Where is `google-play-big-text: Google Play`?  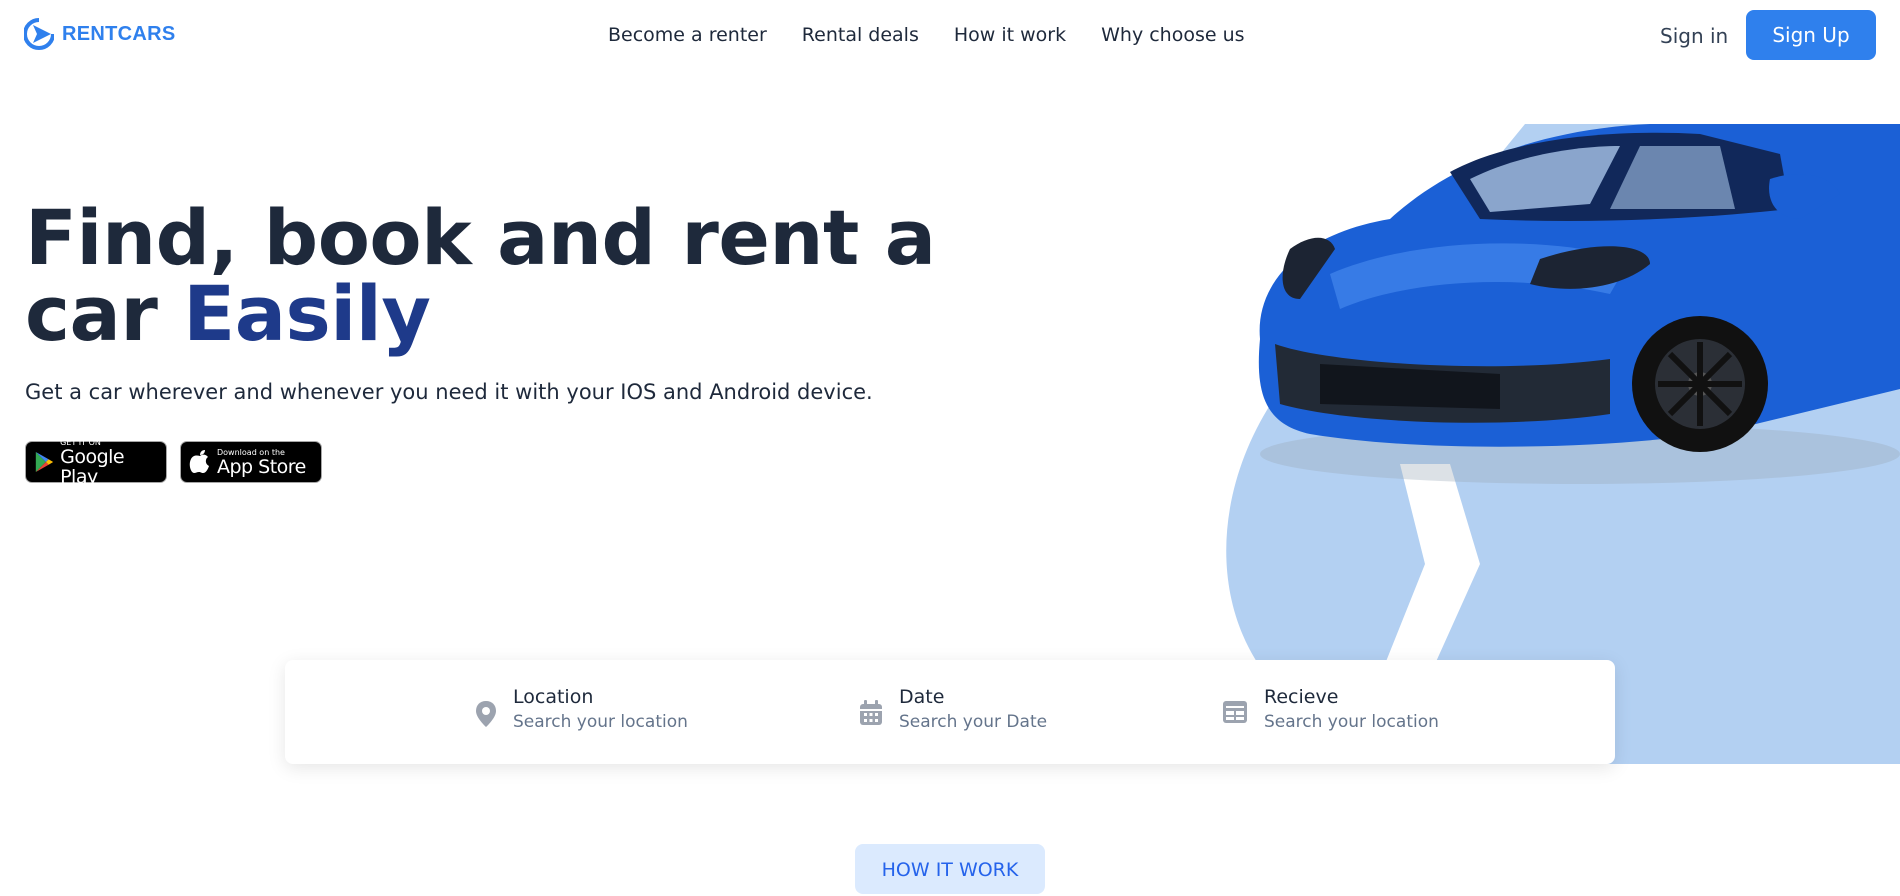
google-play-big-text: Google Play is located at coordinates (92, 466).